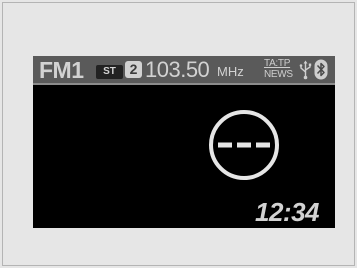  What do you see at coordinates (244, 145) in the screenshot?
I see `no-signal-icon` at bounding box center [244, 145].